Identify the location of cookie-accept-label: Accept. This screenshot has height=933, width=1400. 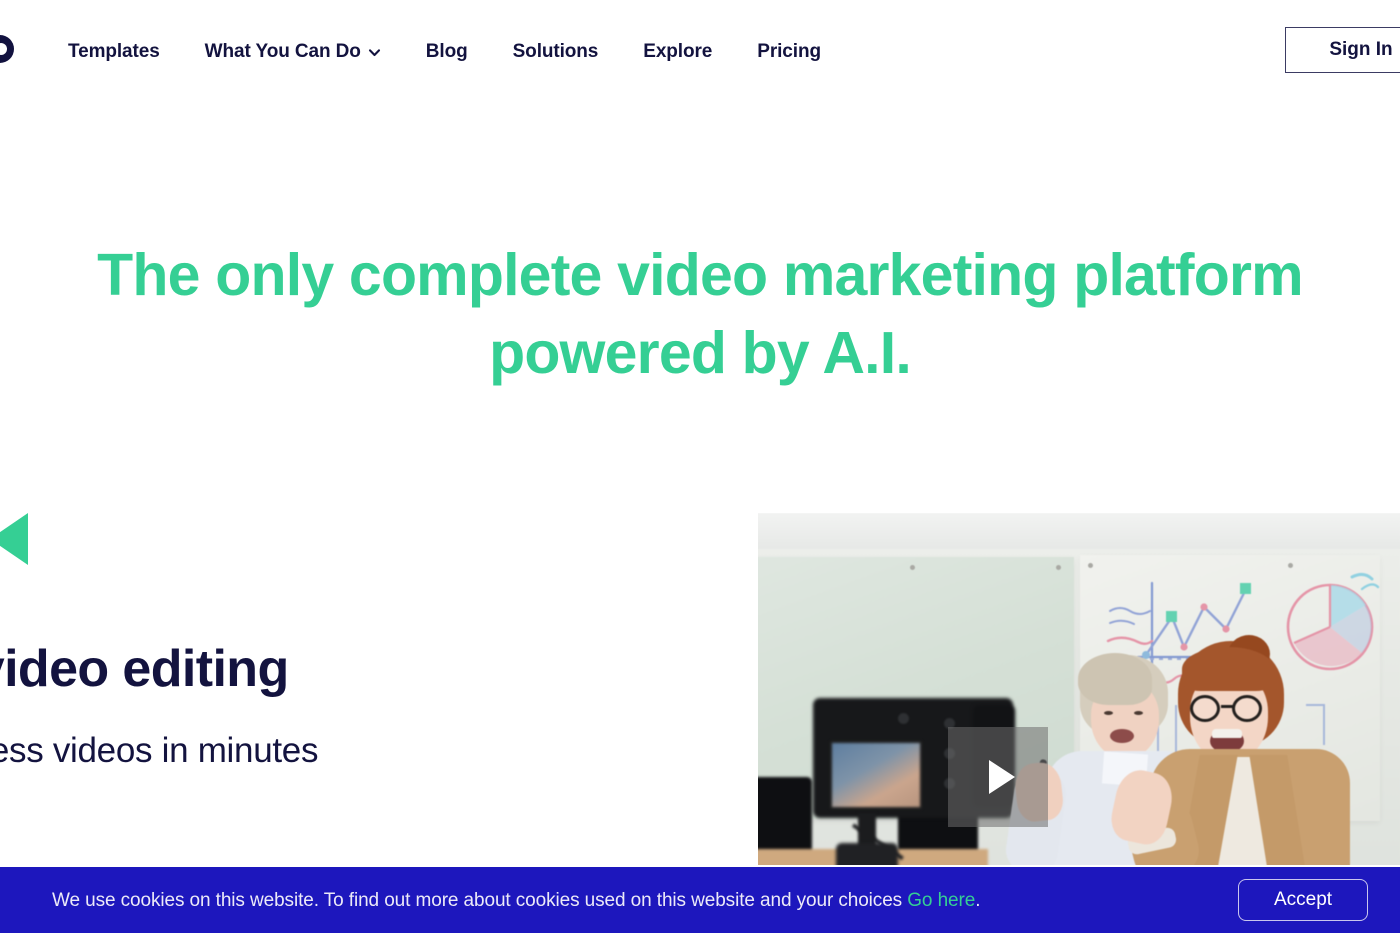
(1303, 899).